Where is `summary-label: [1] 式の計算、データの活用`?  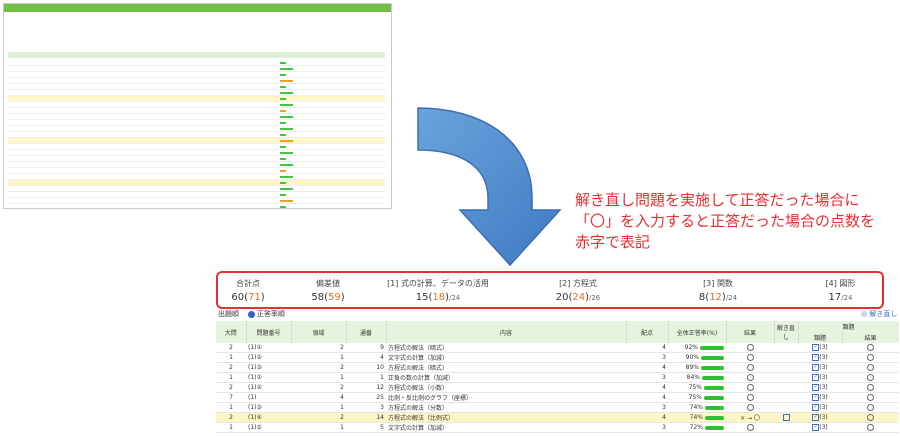 summary-label: [1] 式の計算、データの活用 is located at coordinates (438, 283).